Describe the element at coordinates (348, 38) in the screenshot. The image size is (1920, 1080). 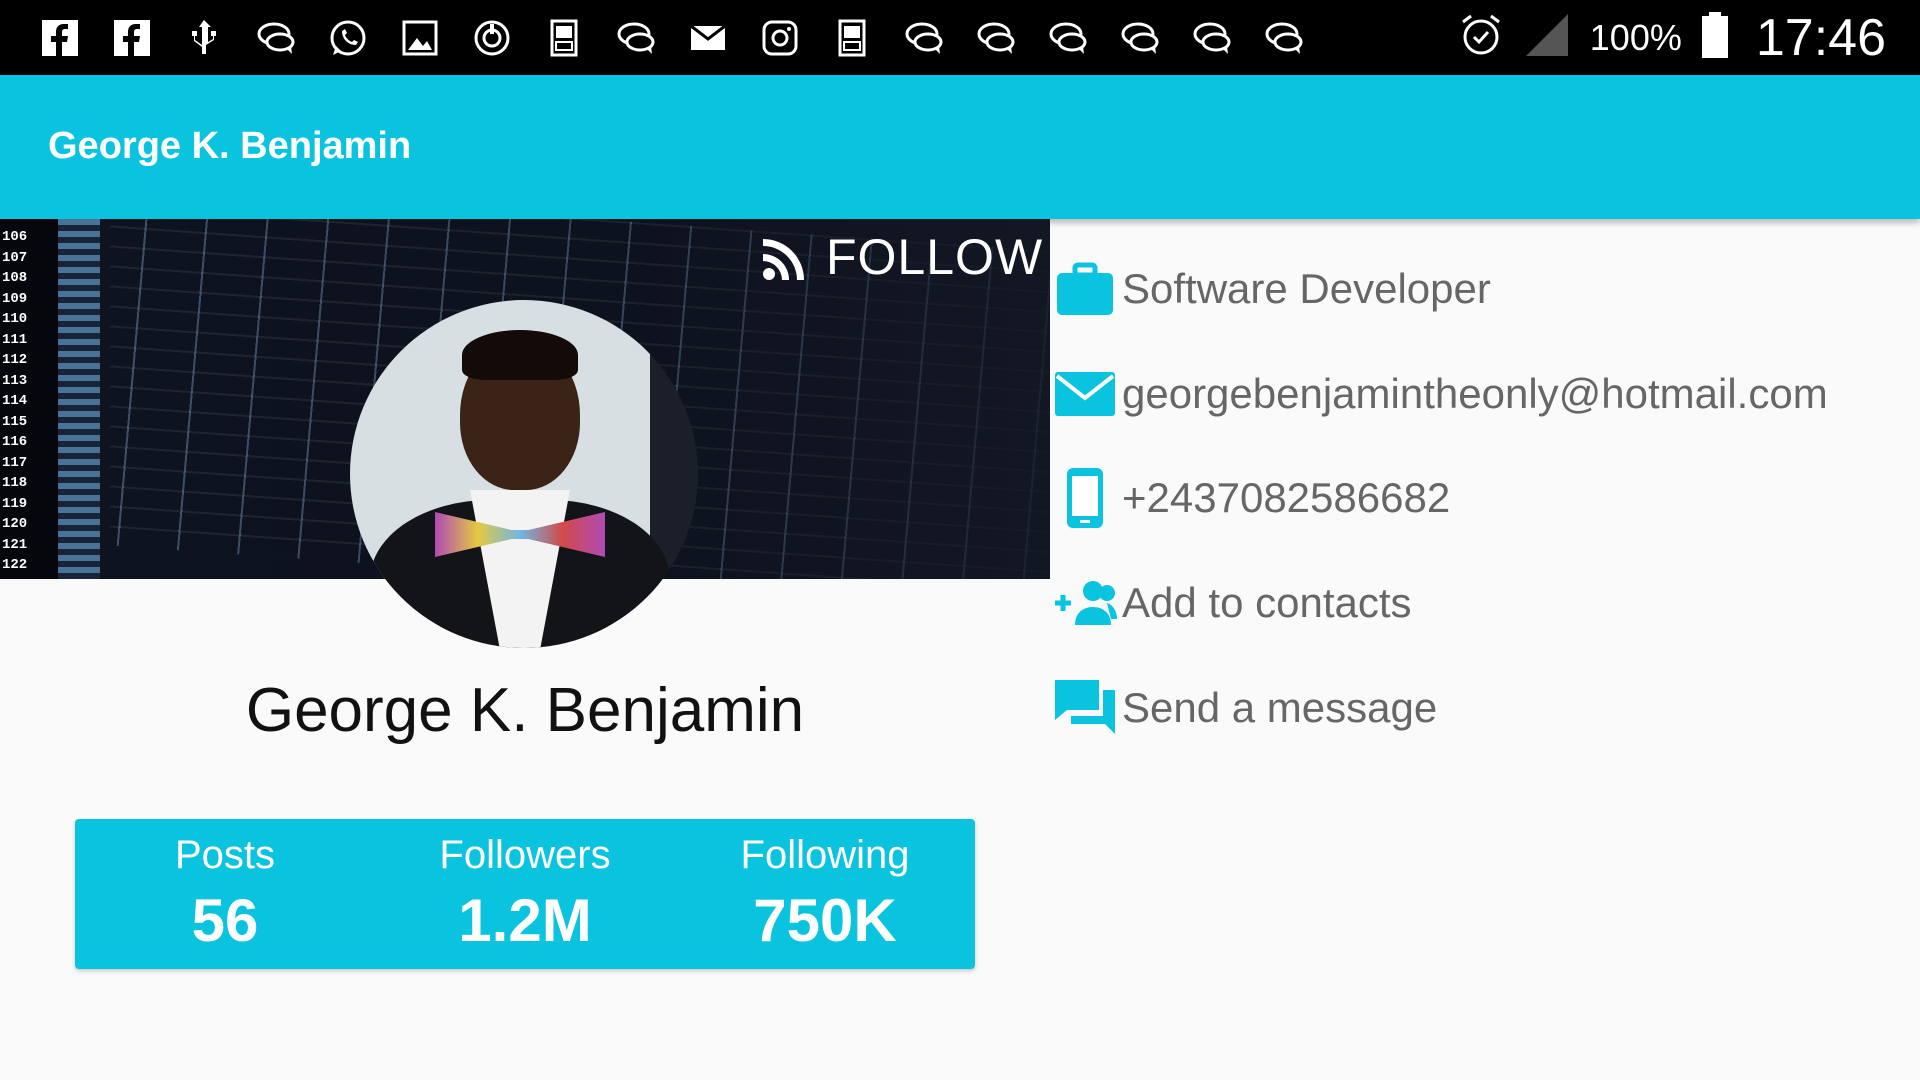
I see `whatsapp-icon` at that location.